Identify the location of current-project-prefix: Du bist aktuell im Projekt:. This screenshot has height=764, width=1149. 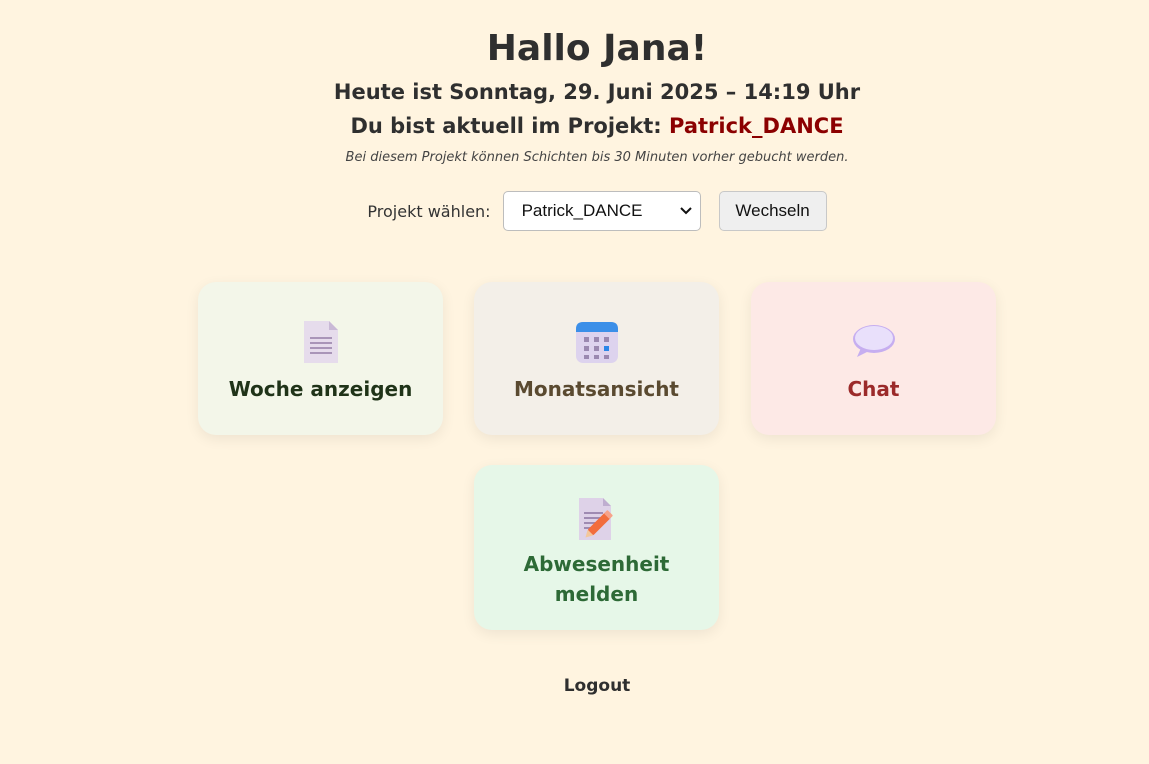
(510, 126).